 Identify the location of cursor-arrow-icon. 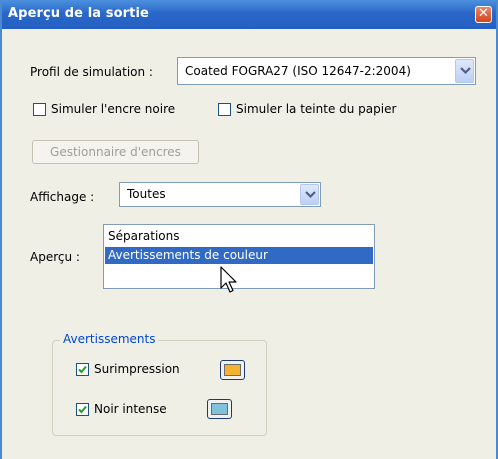
(228, 279).